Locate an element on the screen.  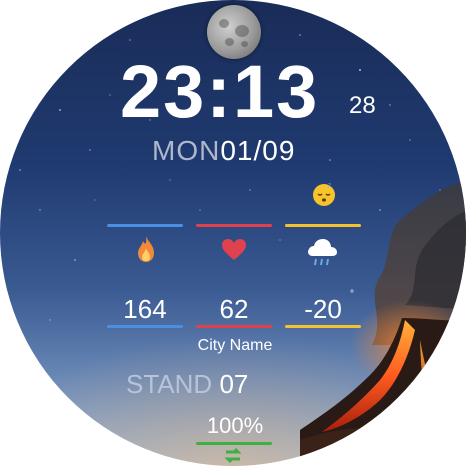
heart-rate-bottom-bar is located at coordinates (234, 326).